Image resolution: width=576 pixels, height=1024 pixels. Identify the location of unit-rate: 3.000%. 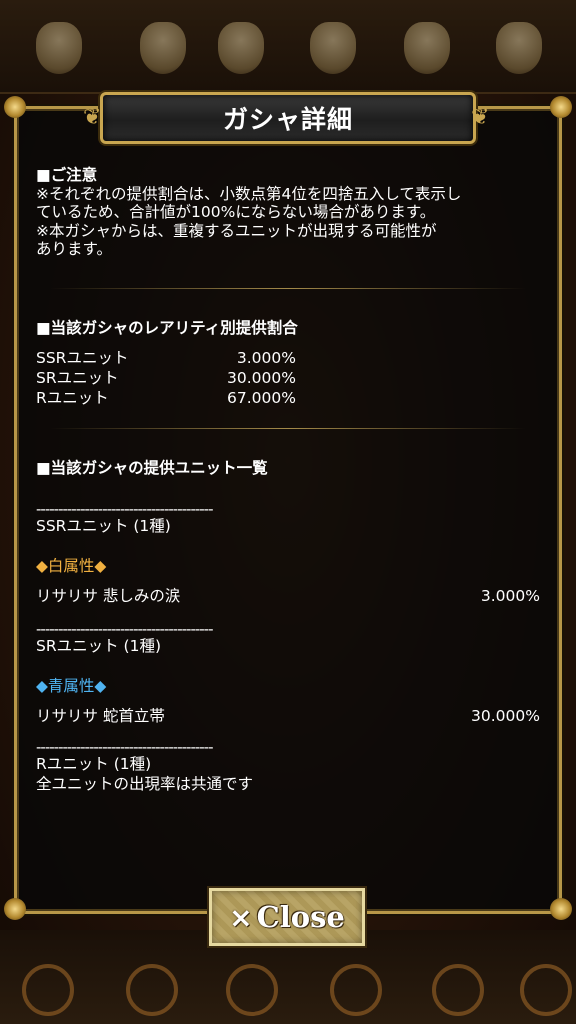
(510, 596).